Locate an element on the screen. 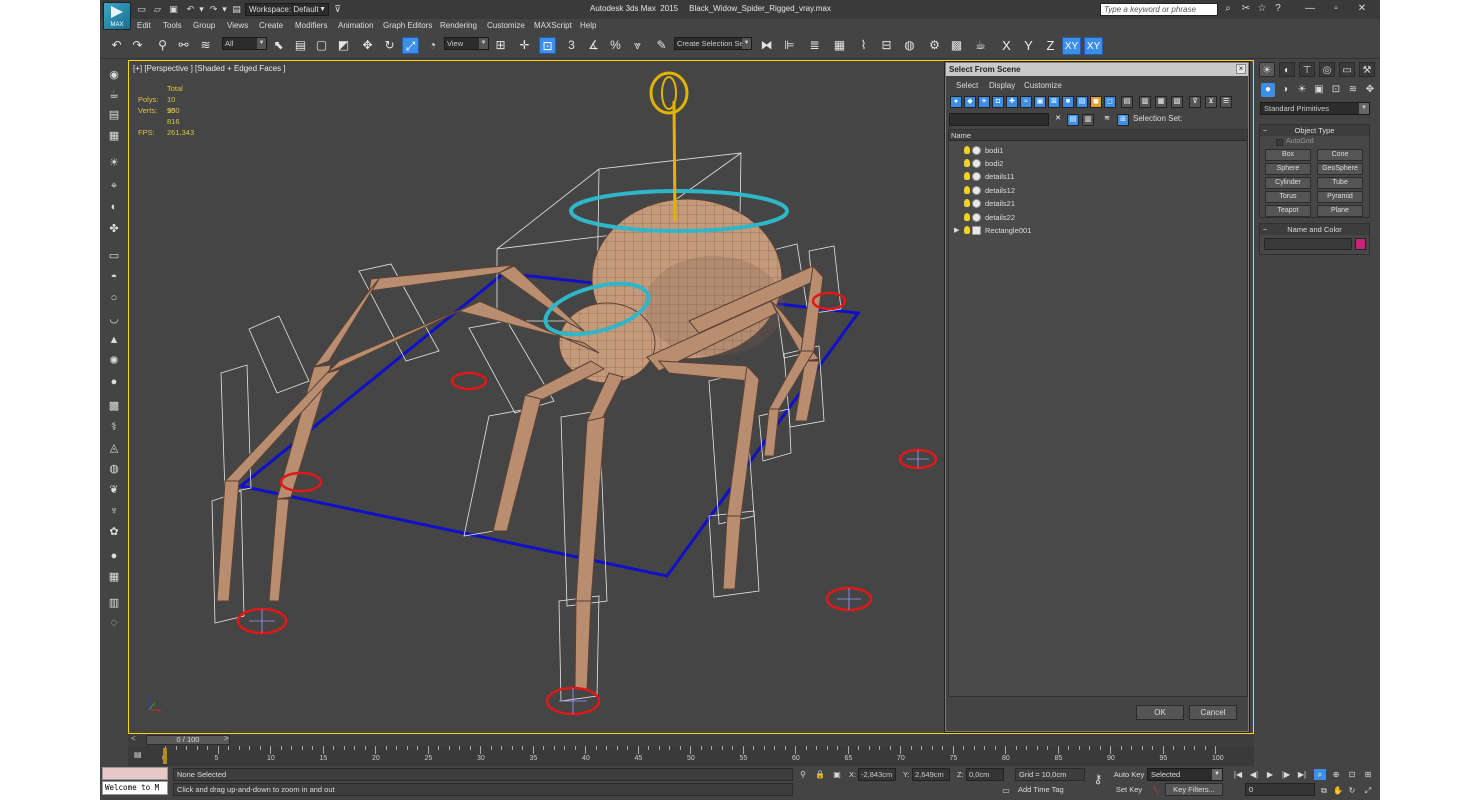 Image resolution: width=1480 pixels, height=800 pixels. render-setup-icon: ⚙ is located at coordinates (934, 45).